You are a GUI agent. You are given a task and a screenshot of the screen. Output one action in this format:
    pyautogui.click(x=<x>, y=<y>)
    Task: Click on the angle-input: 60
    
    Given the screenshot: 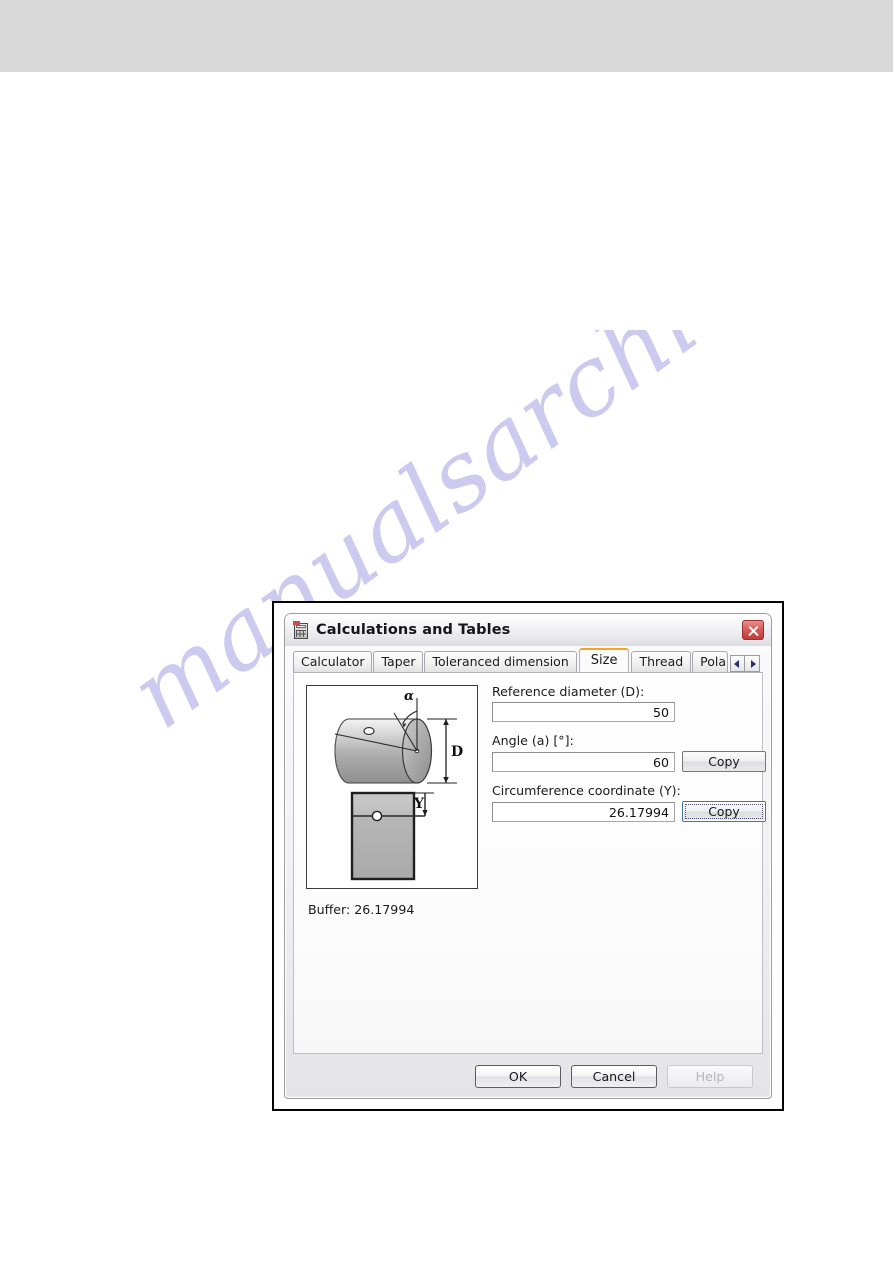 What is the action you would take?
    pyautogui.click(x=583, y=761)
    